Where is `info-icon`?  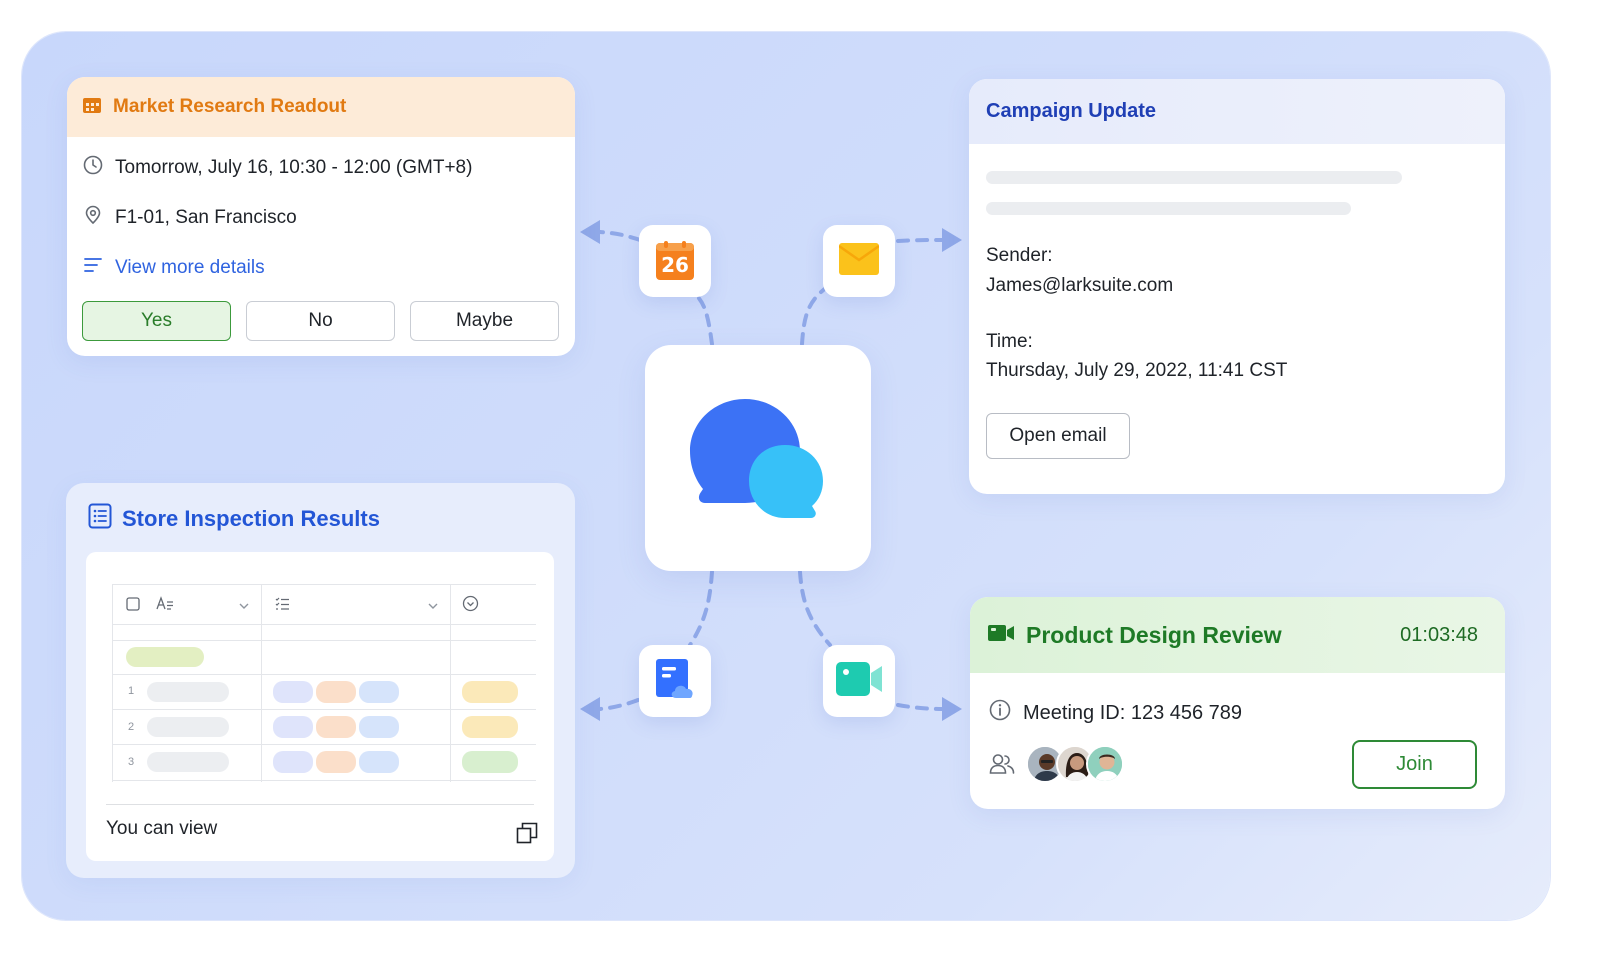 info-icon is located at coordinates (1000, 713).